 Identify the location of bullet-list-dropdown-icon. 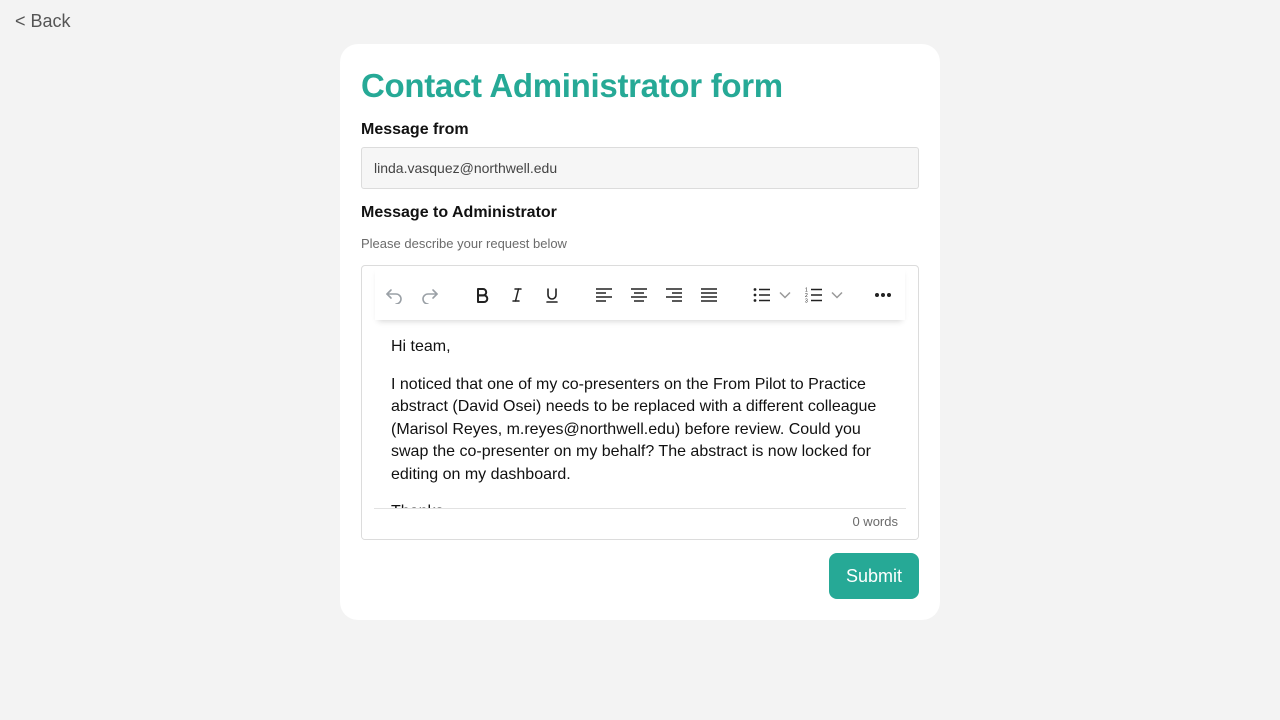
(785, 295).